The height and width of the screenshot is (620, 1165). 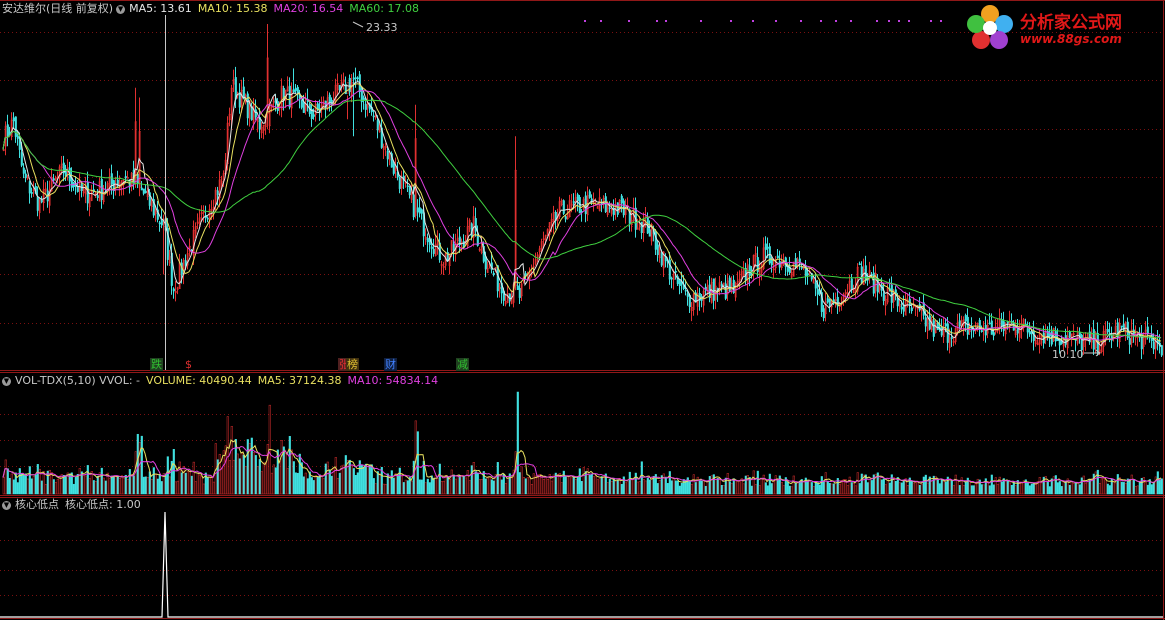 I want to click on low-price-arrow, so click(x=1092, y=353).